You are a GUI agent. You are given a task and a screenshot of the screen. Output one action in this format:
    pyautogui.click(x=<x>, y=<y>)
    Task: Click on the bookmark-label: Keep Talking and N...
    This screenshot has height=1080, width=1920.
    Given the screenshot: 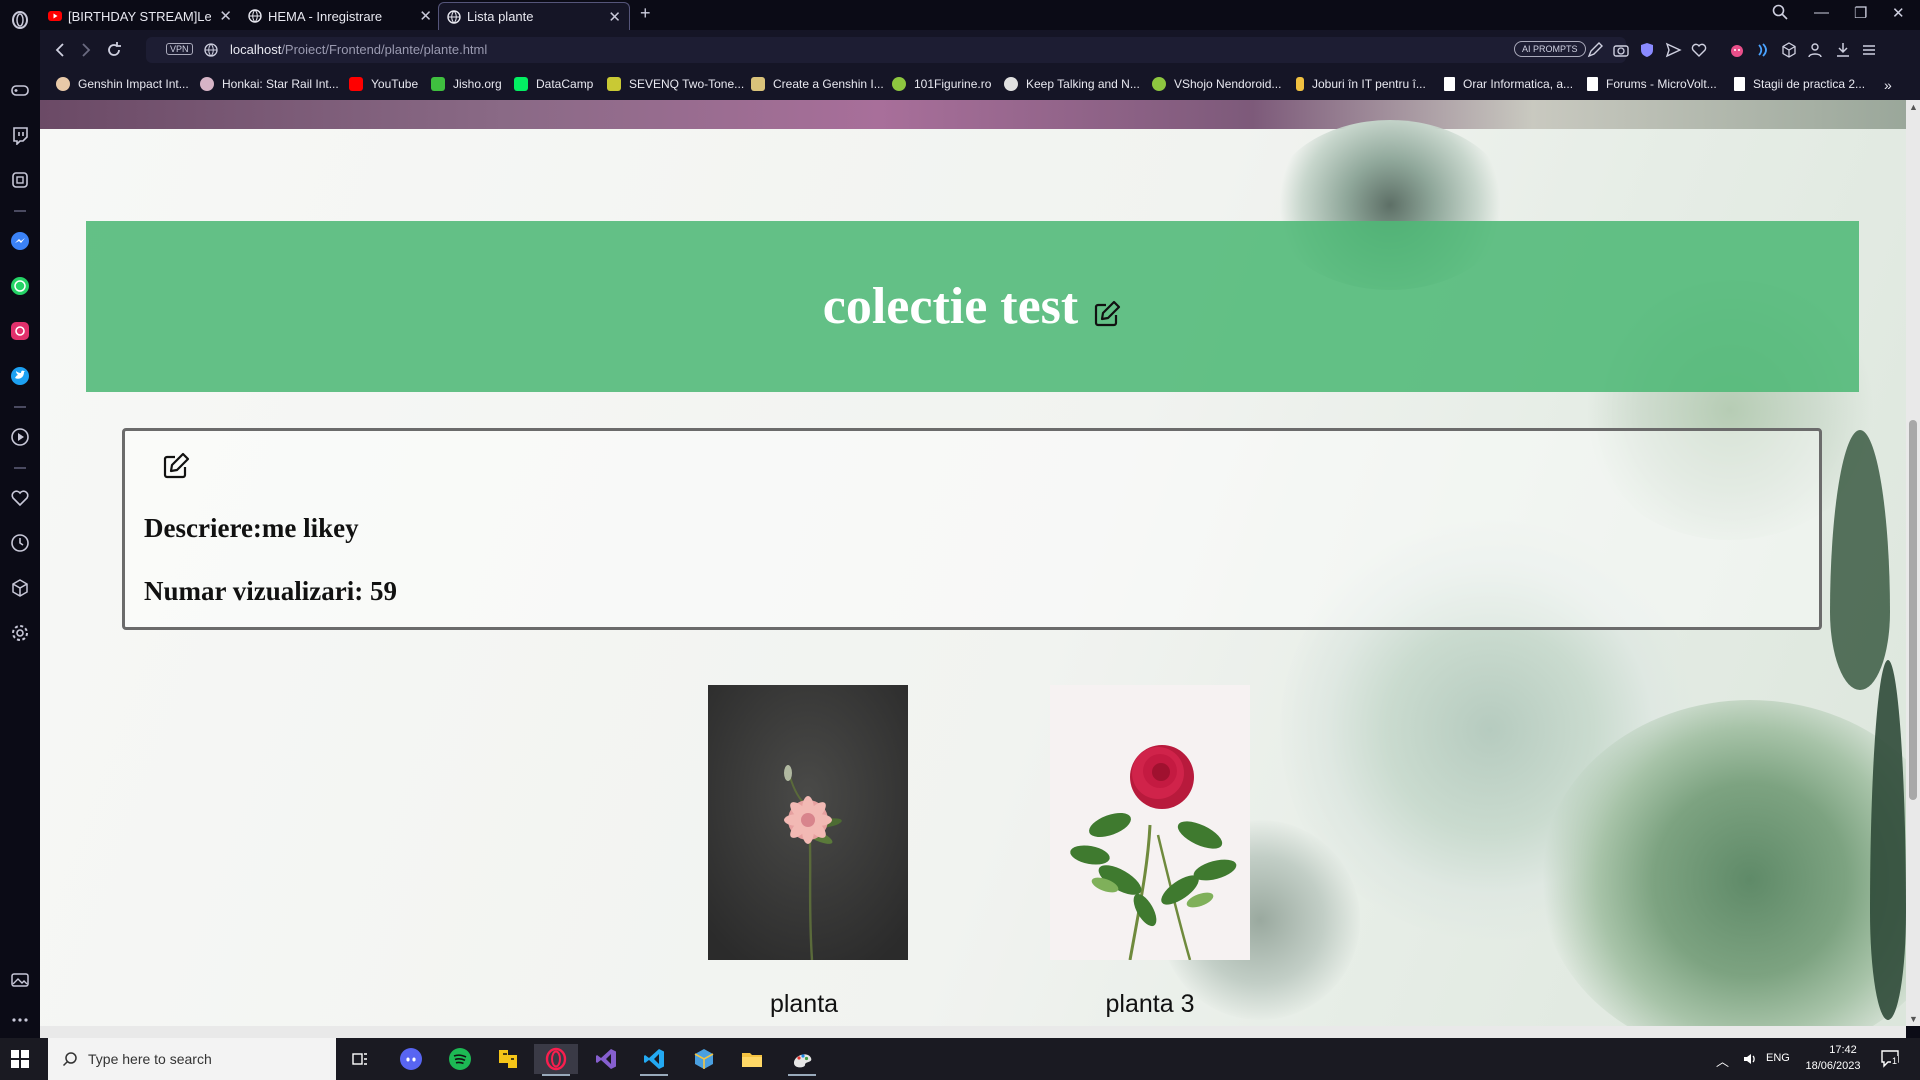 What is the action you would take?
    pyautogui.click(x=1083, y=84)
    